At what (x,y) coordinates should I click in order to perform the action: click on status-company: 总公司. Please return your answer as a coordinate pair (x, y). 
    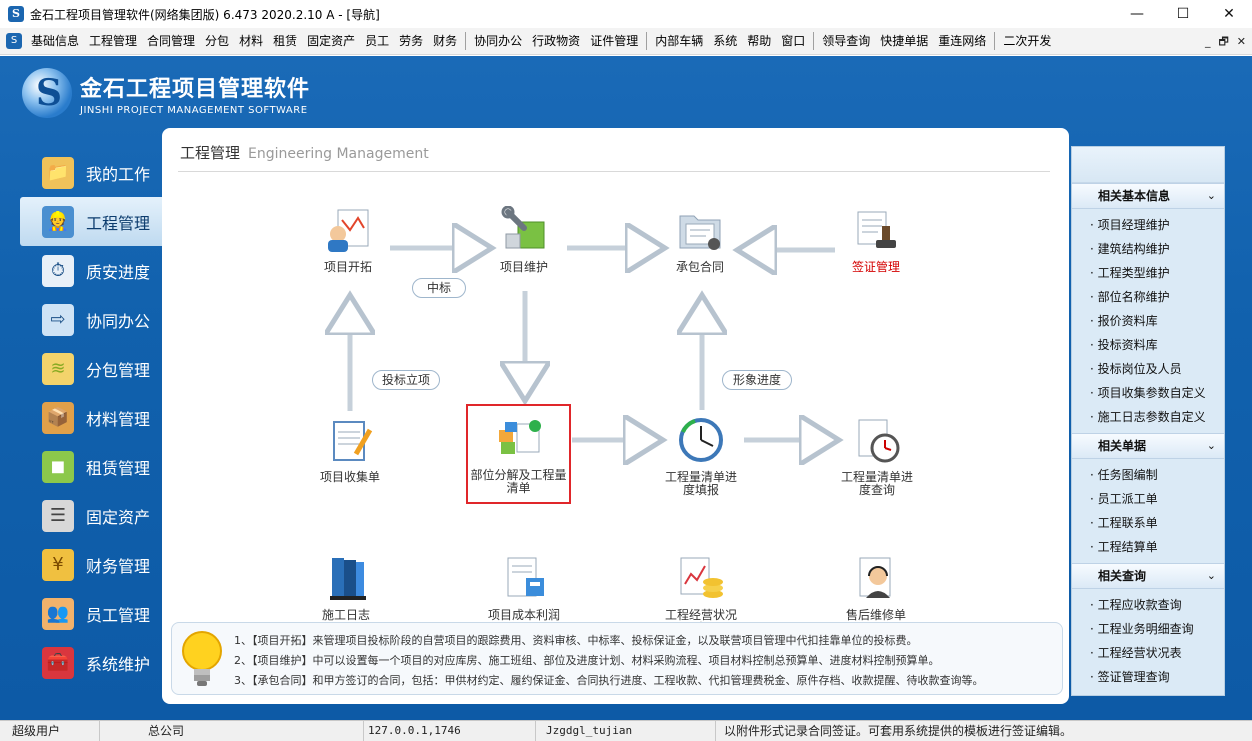
    Looking at the image, I should click on (252, 731).